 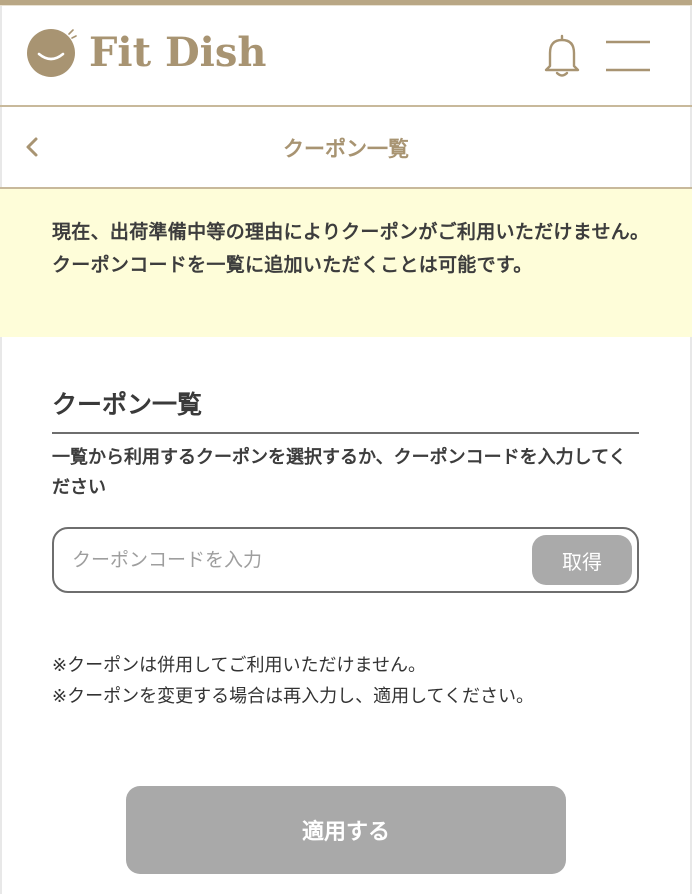 I want to click on coupon-instruction: 一覧から利用するクーポンを選択するか、クーポンコードを入力してください, so click(x=339, y=472).